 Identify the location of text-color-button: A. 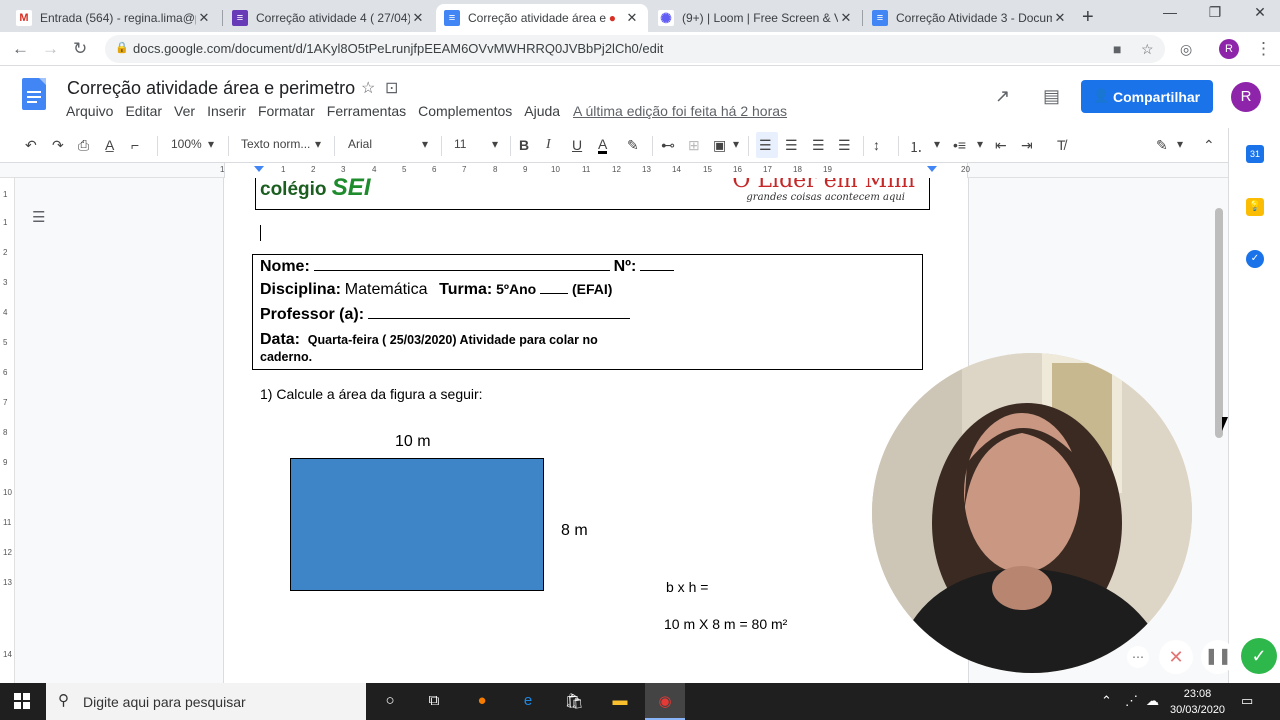
(603, 145).